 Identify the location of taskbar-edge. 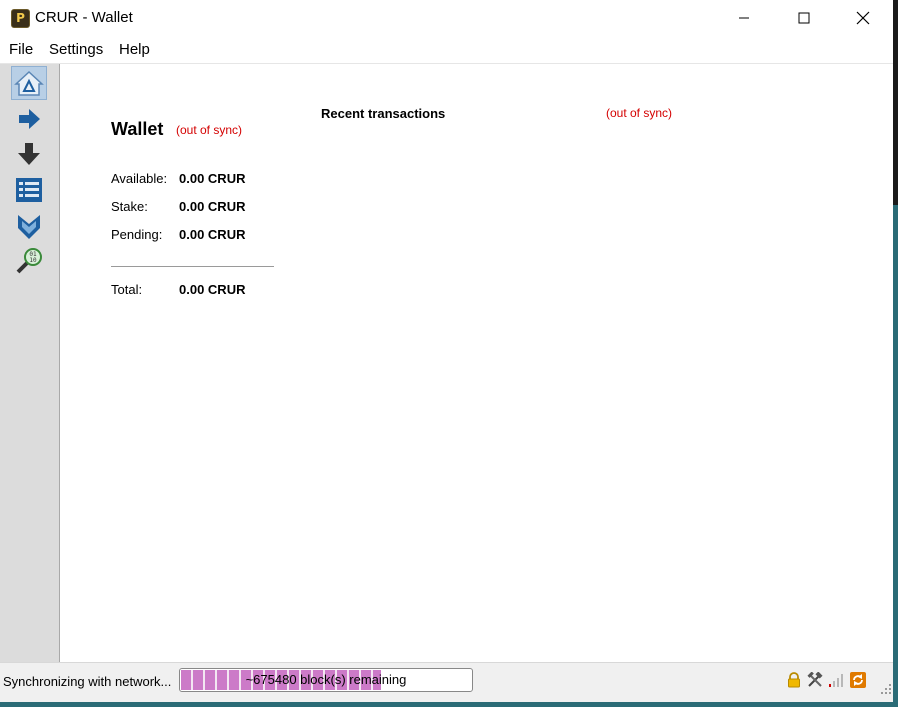
(446, 704).